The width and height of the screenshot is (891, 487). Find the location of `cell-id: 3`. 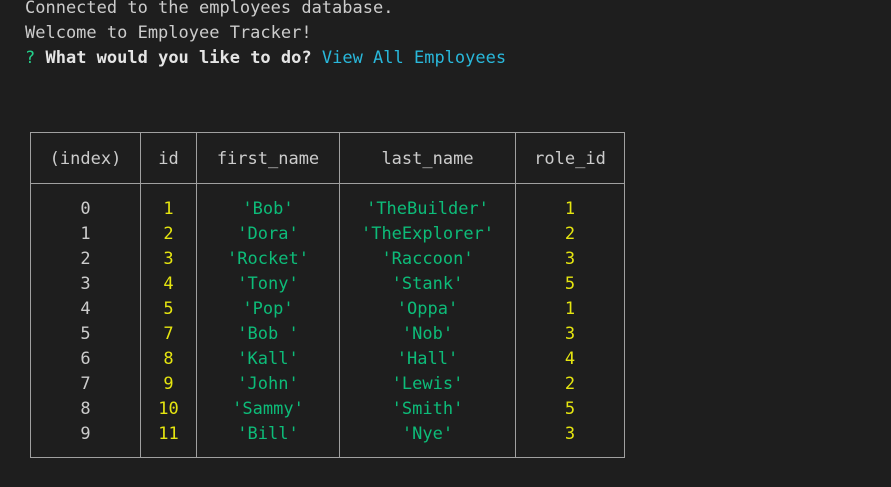

cell-id: 3 is located at coordinates (168, 259).